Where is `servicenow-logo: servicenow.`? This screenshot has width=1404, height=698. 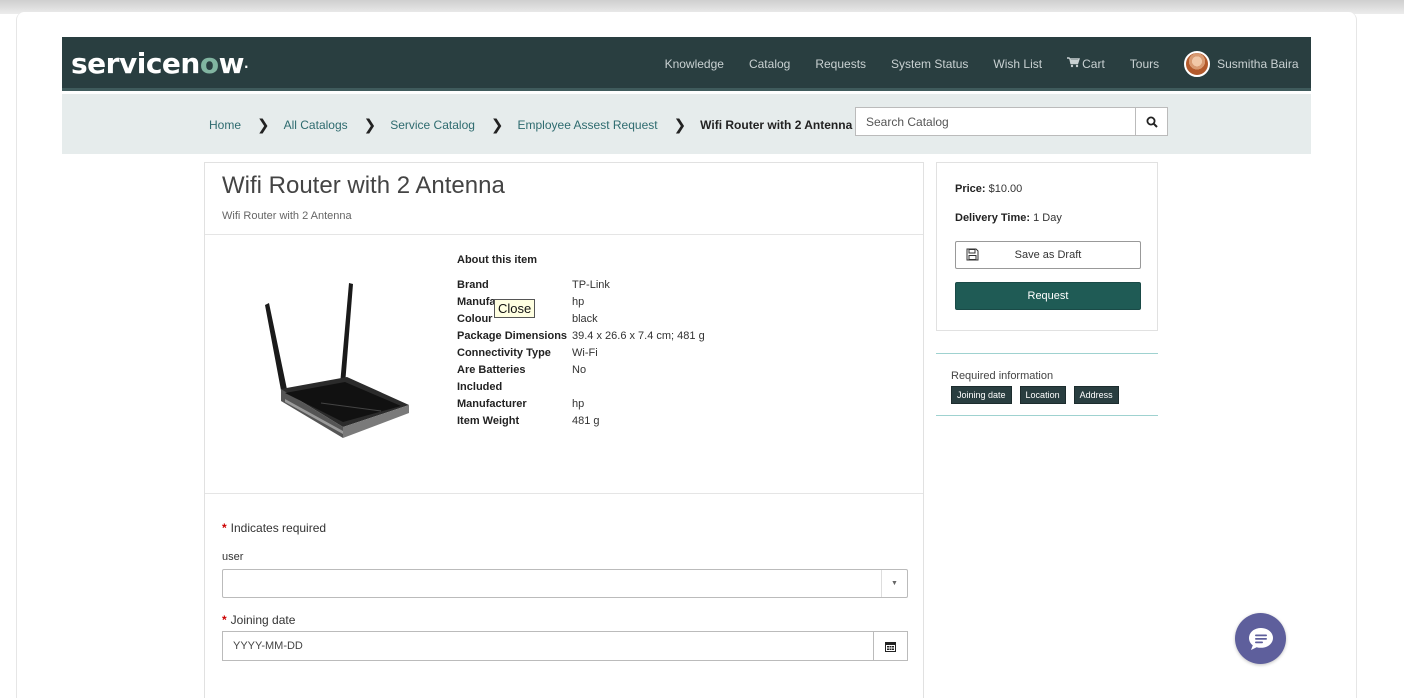
servicenow-logo: servicenow. is located at coordinates (160, 64).